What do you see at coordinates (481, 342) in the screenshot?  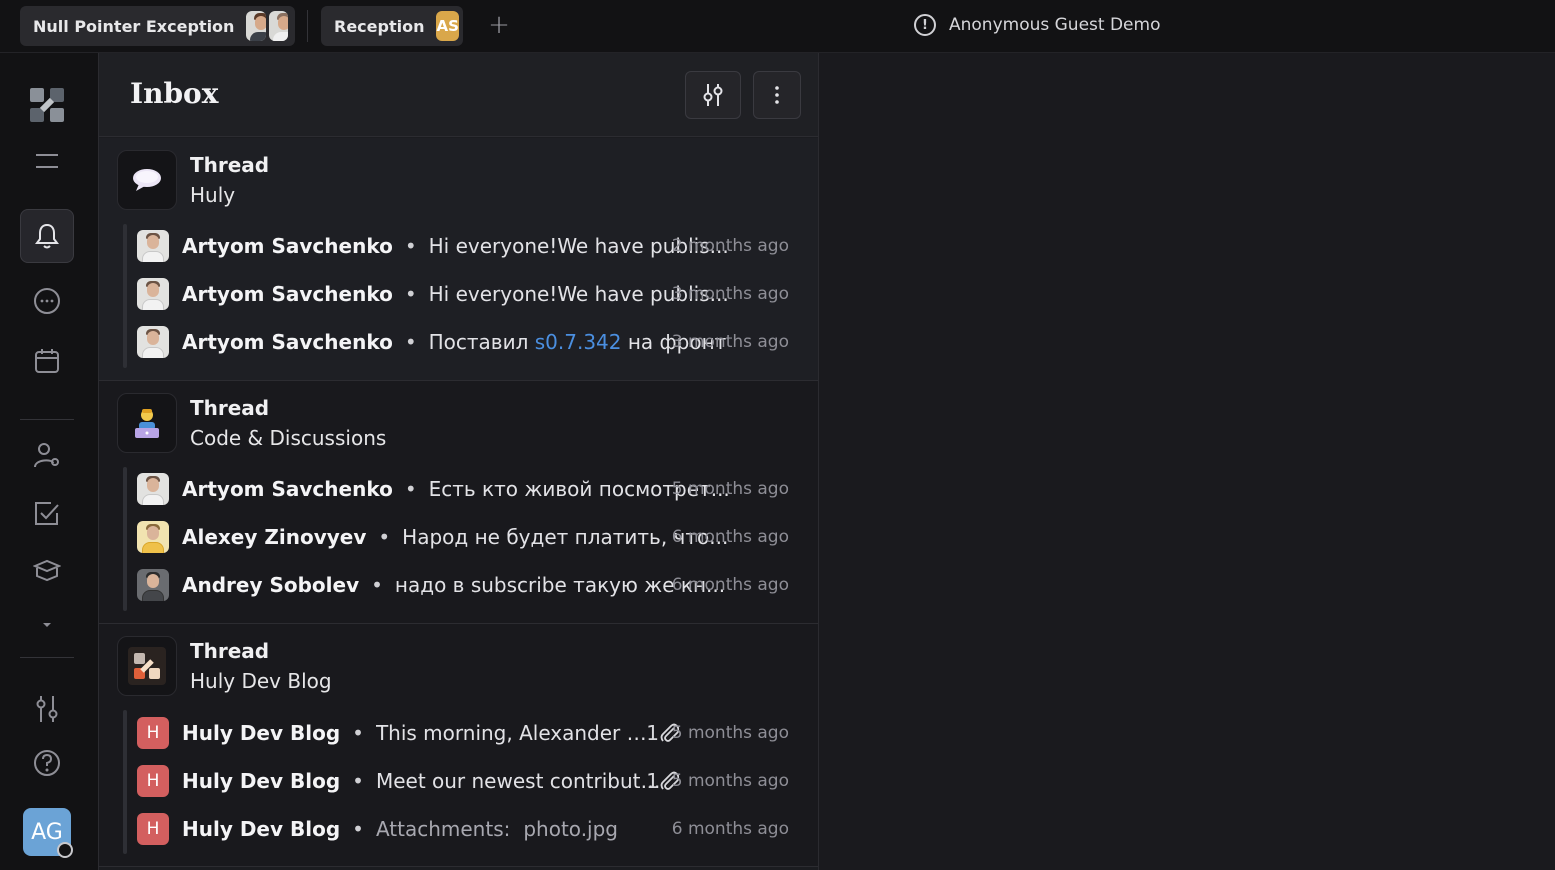 I see `message-text: Поставил` at bounding box center [481, 342].